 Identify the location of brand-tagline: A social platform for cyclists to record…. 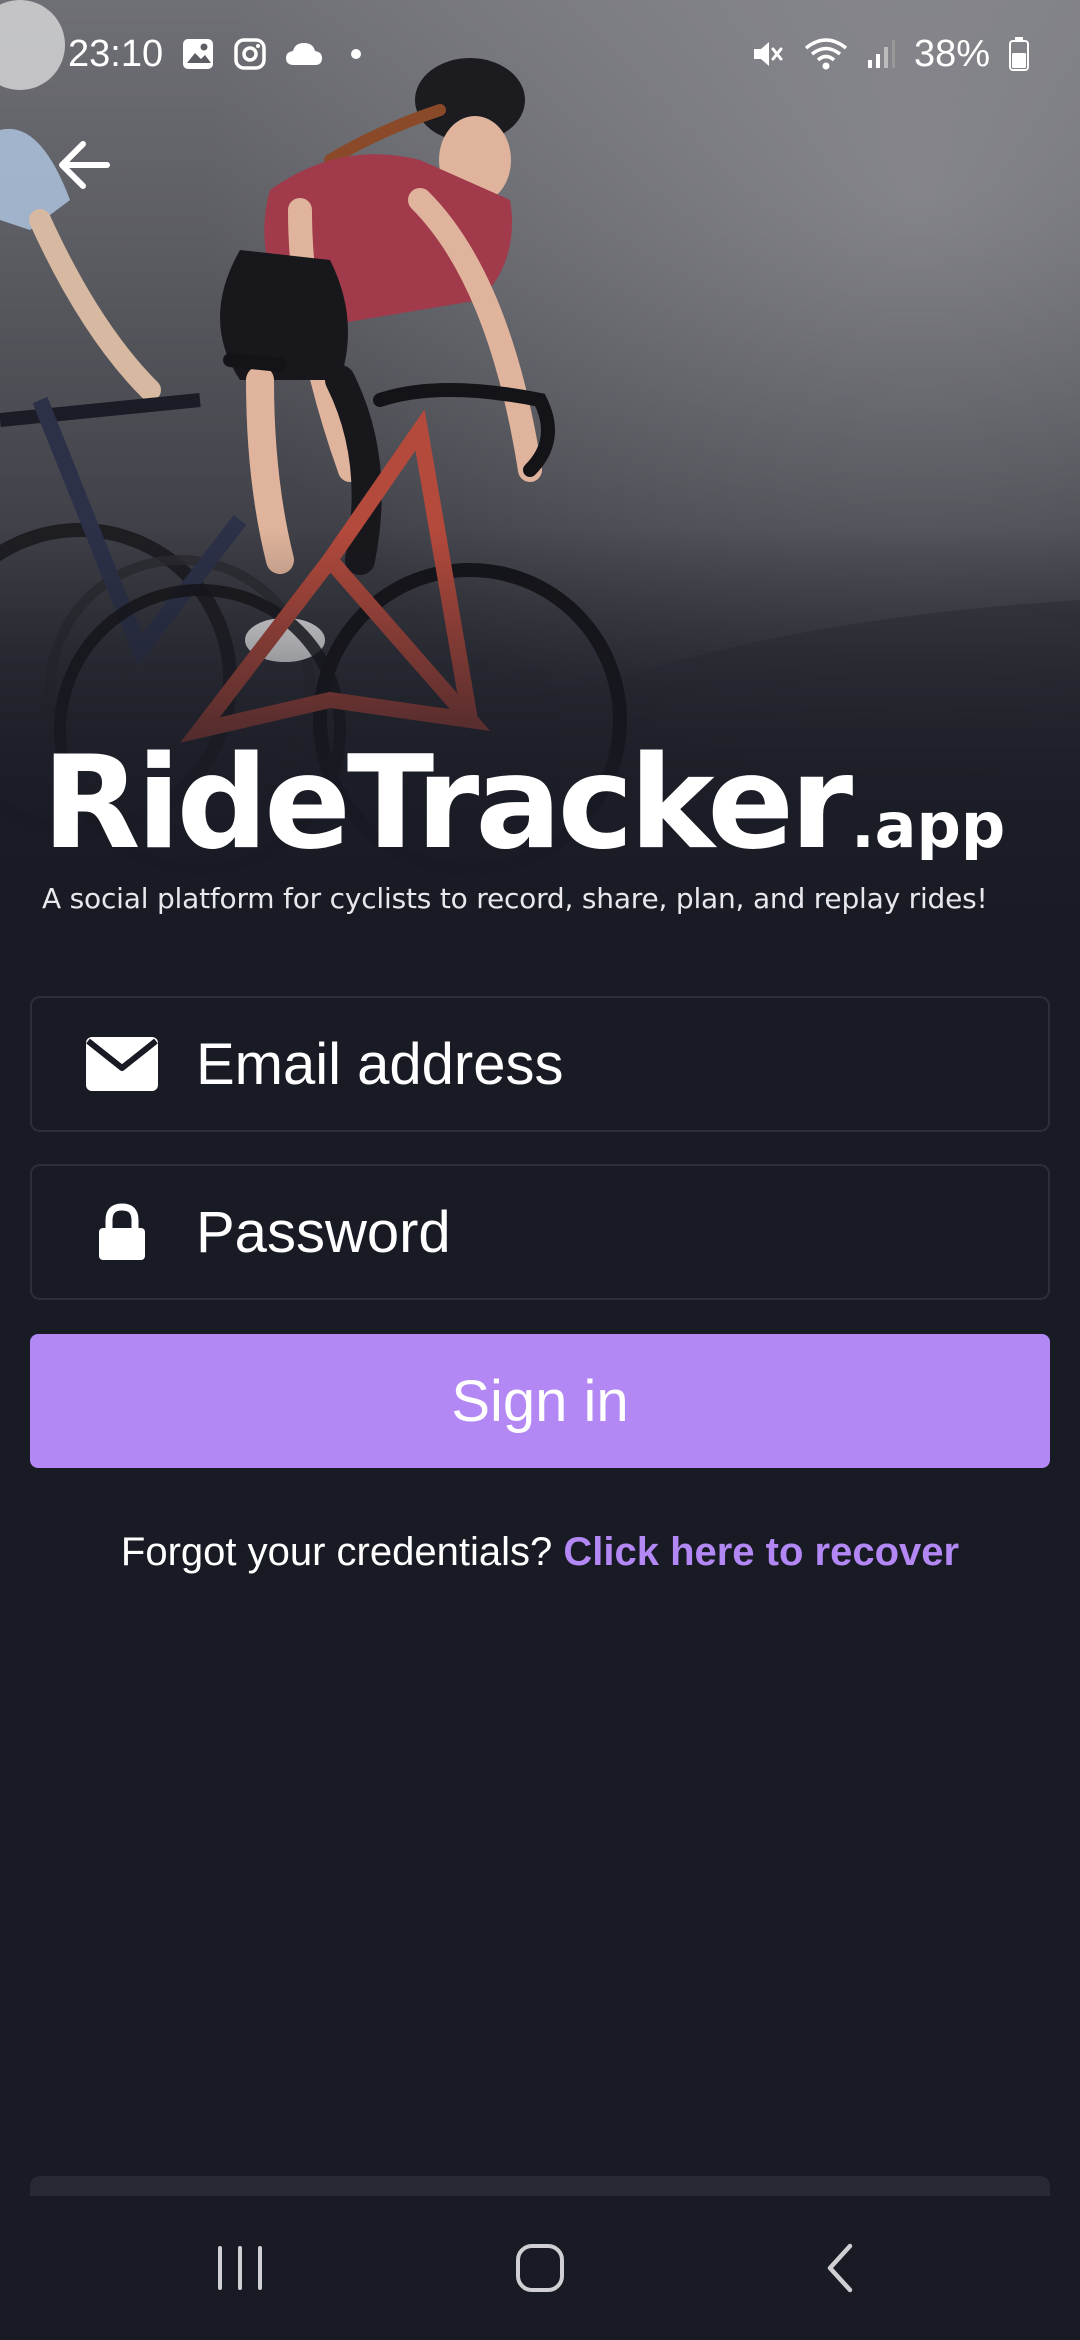
(515, 898).